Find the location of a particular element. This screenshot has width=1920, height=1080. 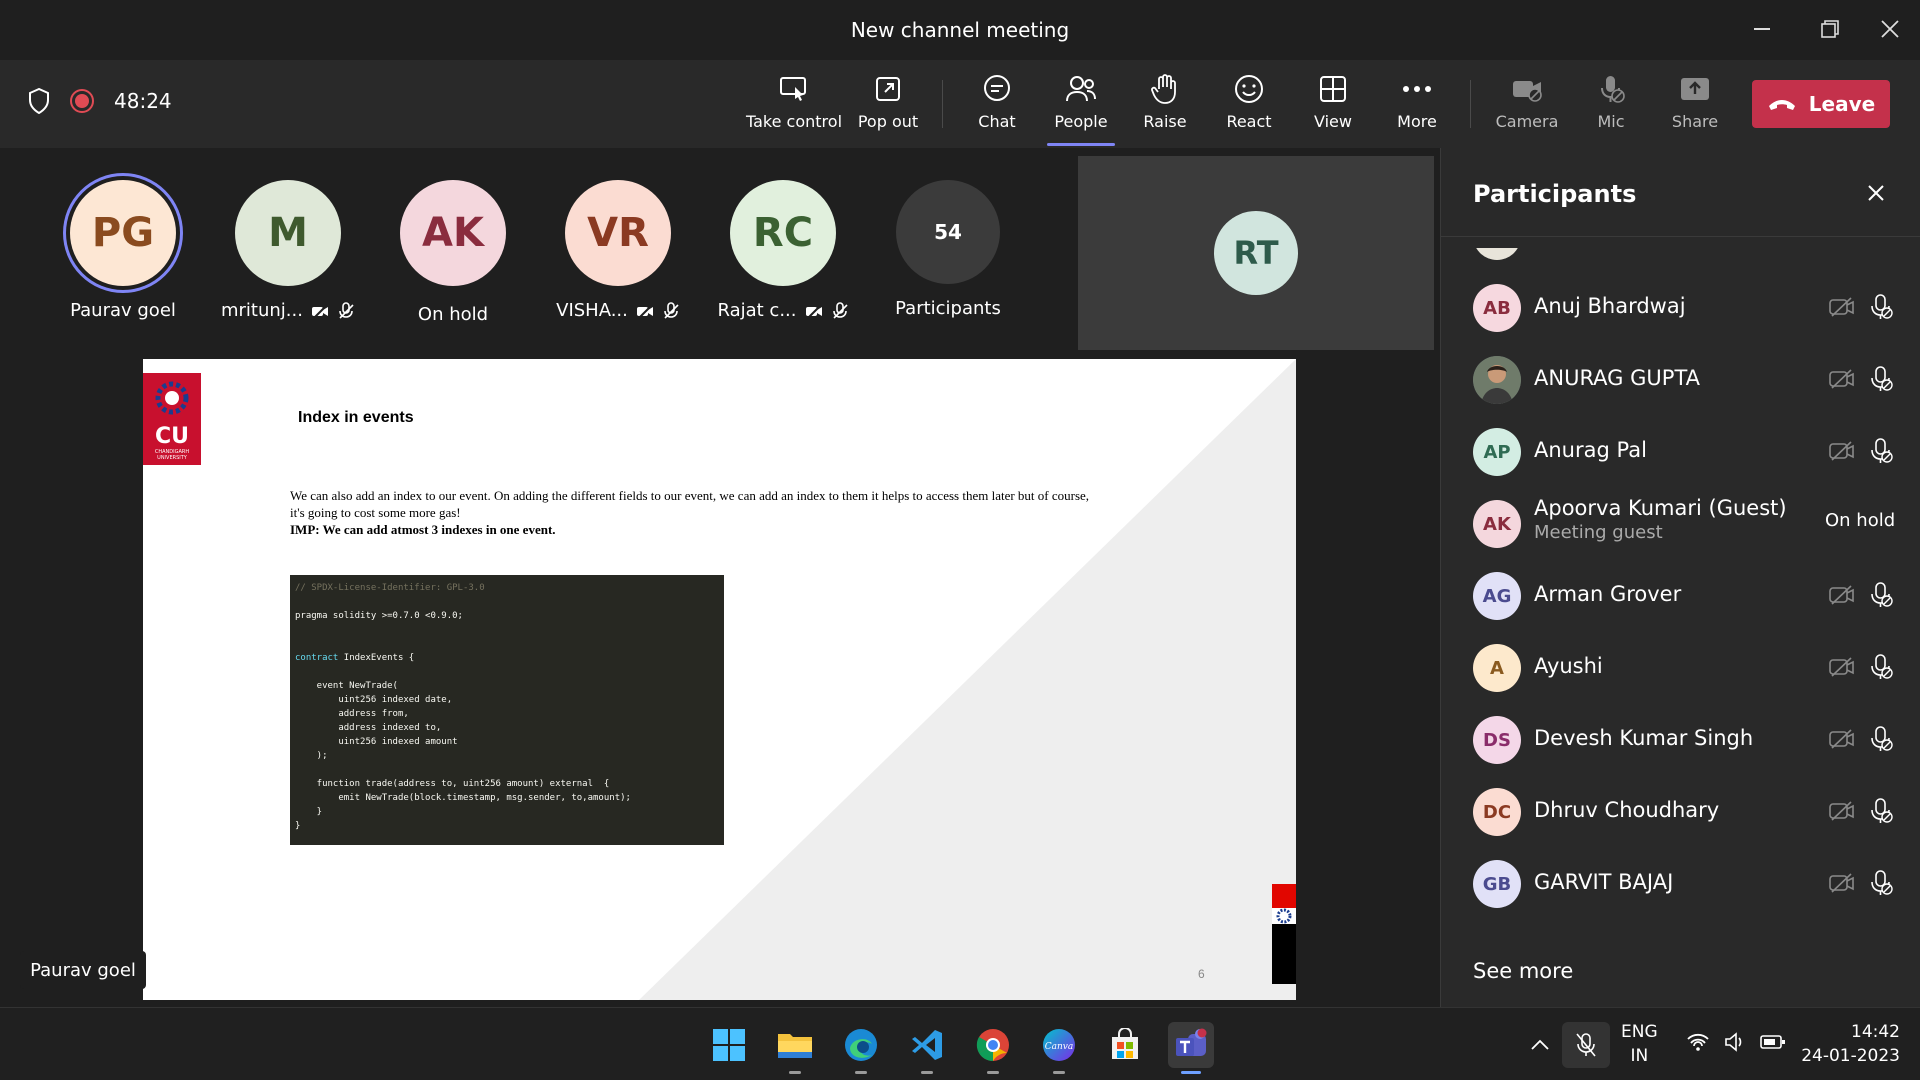

overflow-count: 54 is located at coordinates (948, 232).